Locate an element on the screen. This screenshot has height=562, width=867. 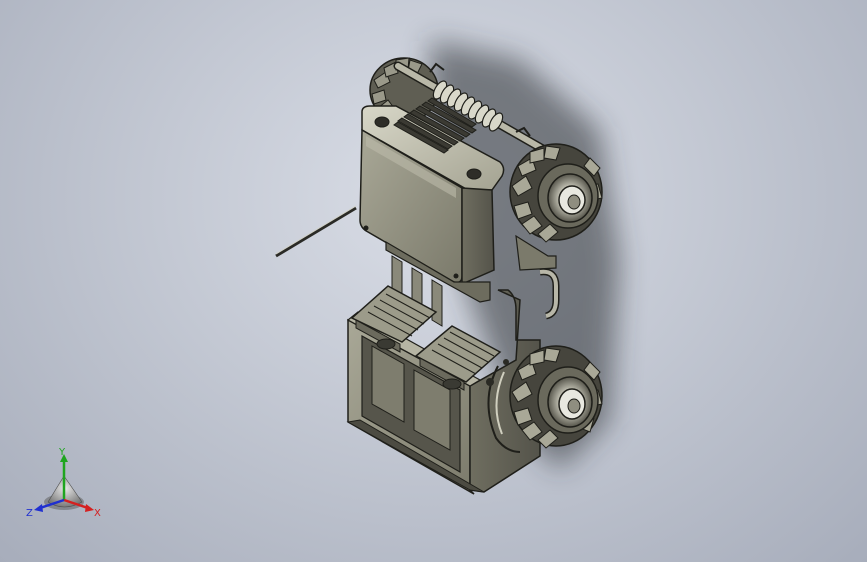
x-axis-arrow-icon is located at coordinates (89, 508).